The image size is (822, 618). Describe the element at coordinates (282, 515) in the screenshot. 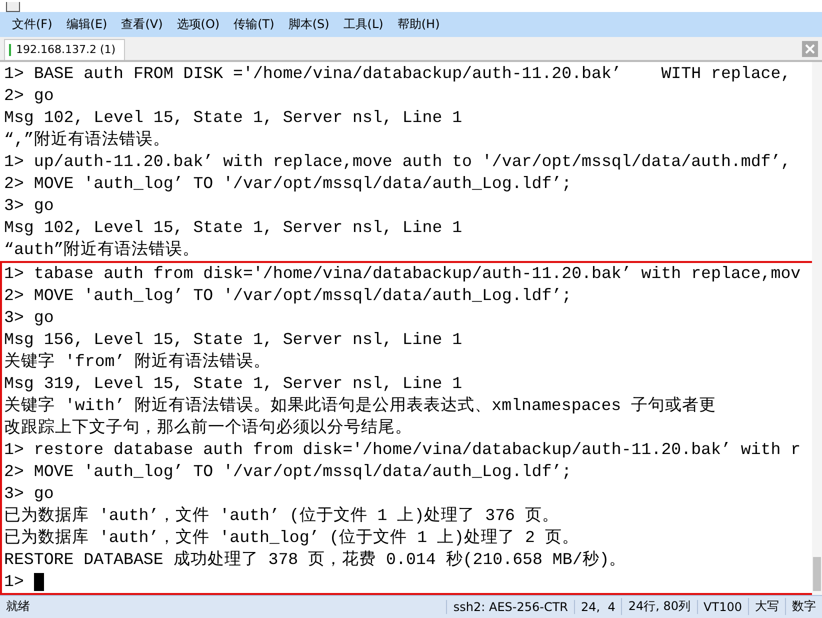

I see `terminal-line: 已为数据库 'auth’，文件 'auth’ (位于文件 1 上)处理了 376 页。` at that location.